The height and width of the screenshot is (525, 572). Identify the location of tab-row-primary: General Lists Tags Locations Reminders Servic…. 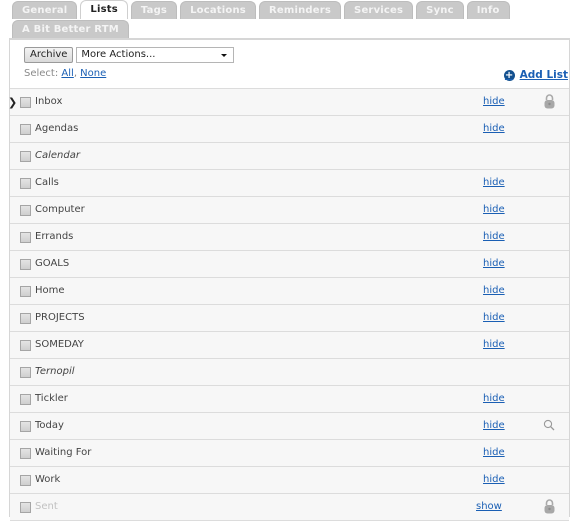
(261, 9).